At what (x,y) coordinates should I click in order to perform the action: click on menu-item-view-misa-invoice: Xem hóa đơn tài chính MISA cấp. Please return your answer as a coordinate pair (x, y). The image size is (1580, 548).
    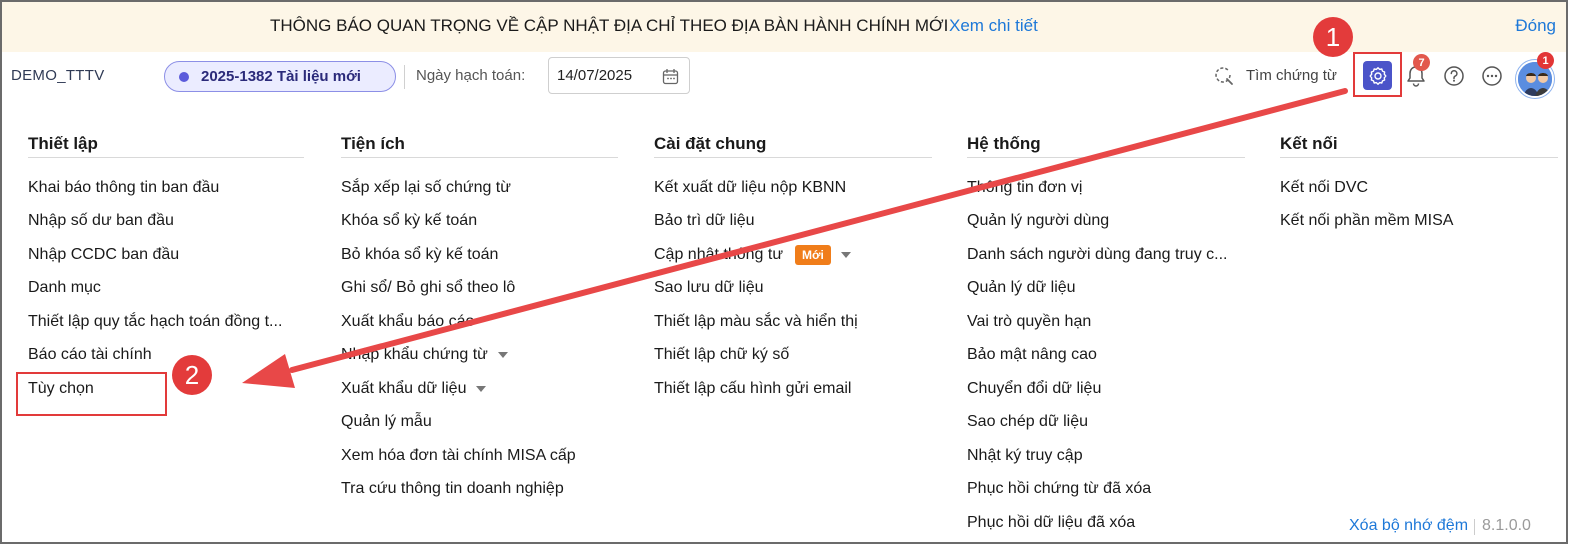
    Looking at the image, I should click on (479, 456).